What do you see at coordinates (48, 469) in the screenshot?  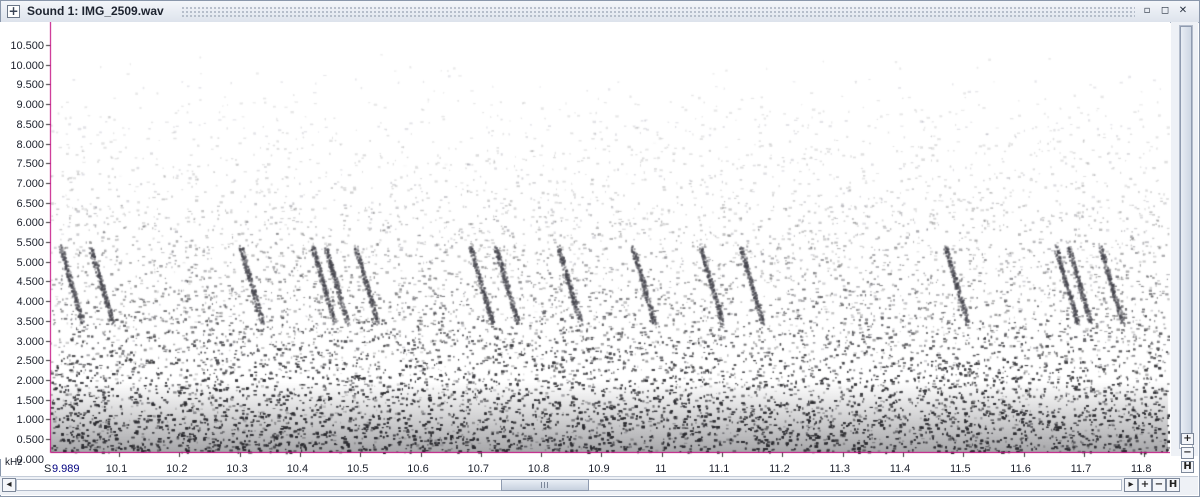 I see `selection-marker: S` at bounding box center [48, 469].